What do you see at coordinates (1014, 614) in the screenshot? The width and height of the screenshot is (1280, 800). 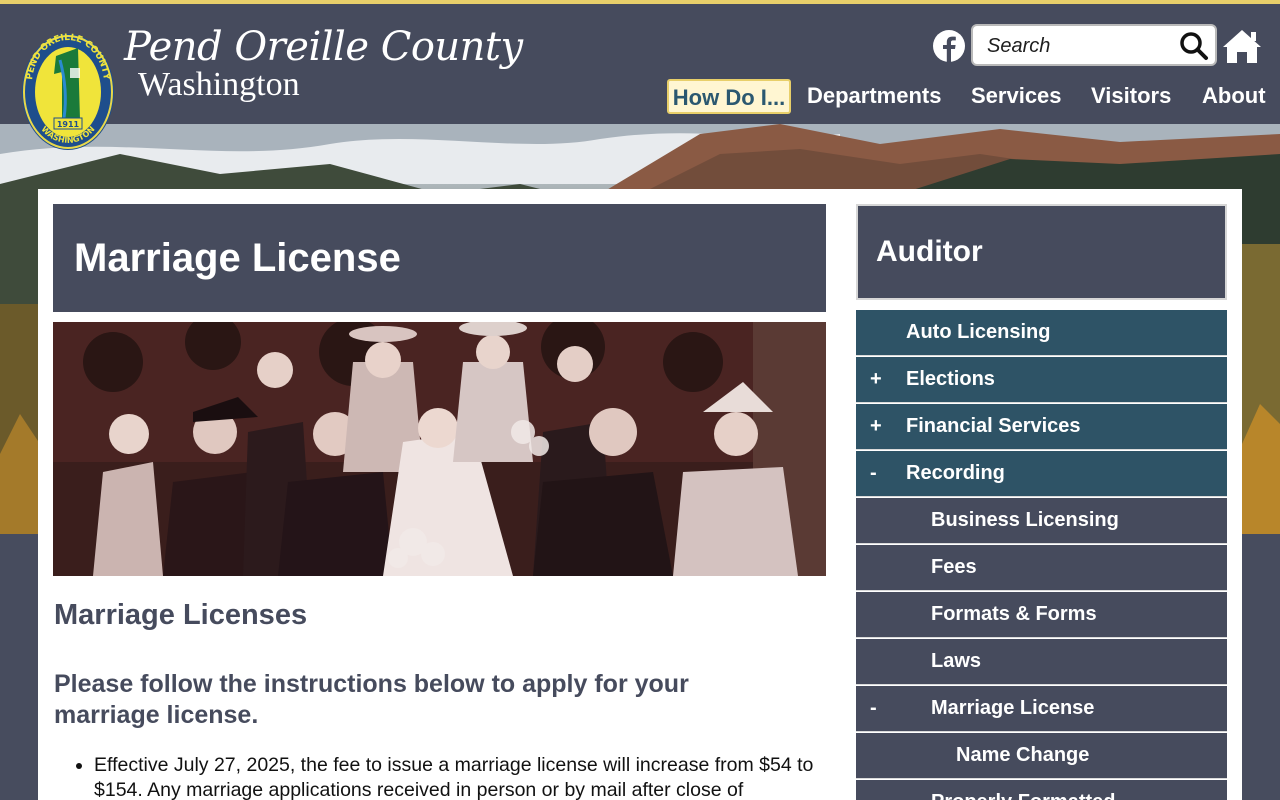 I see `sidebar-item-label: Formats & Forms` at bounding box center [1014, 614].